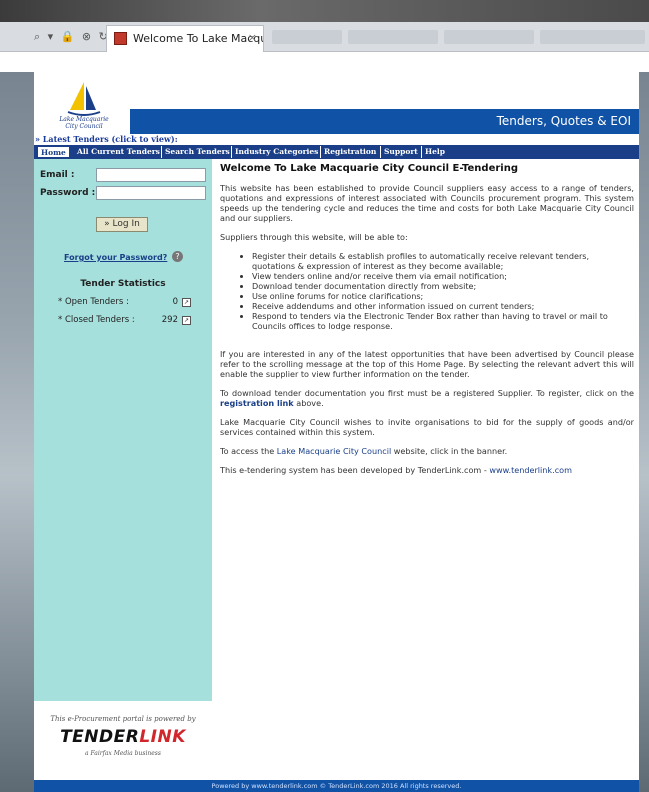 Image resolution: width=649 pixels, height=792 pixels. What do you see at coordinates (186, 302) in the screenshot?
I see `open-tenders-link-icon: ↗` at bounding box center [186, 302].